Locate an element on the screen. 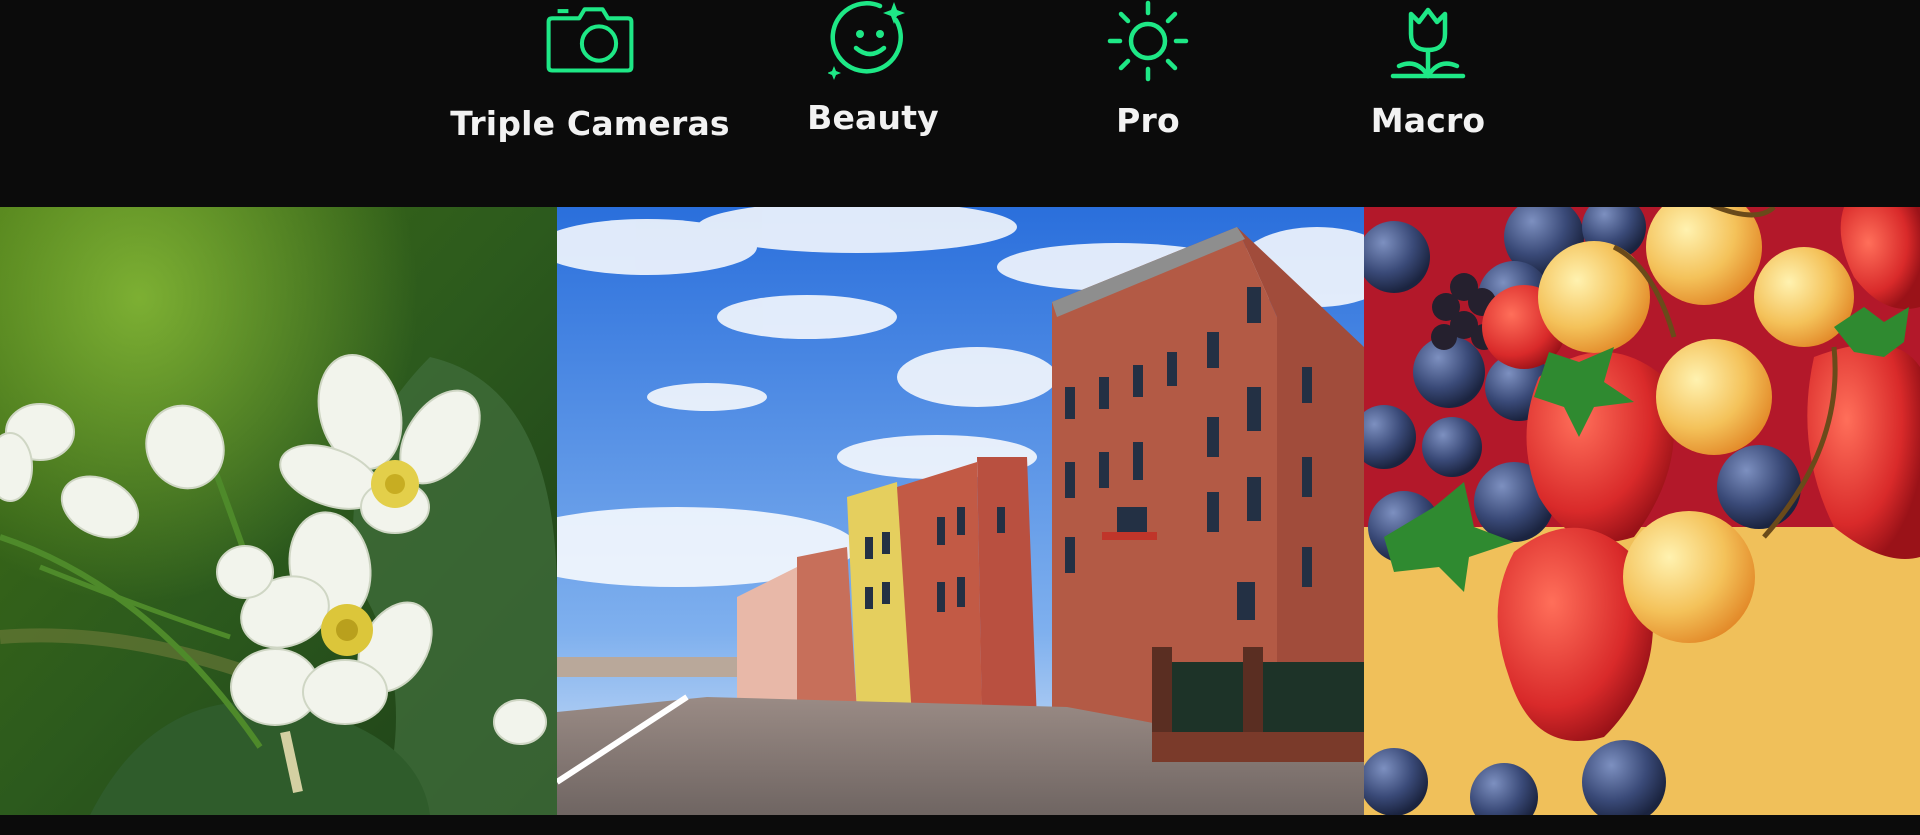 The image size is (1920, 835). feature-label: Macro is located at coordinates (1428, 120).